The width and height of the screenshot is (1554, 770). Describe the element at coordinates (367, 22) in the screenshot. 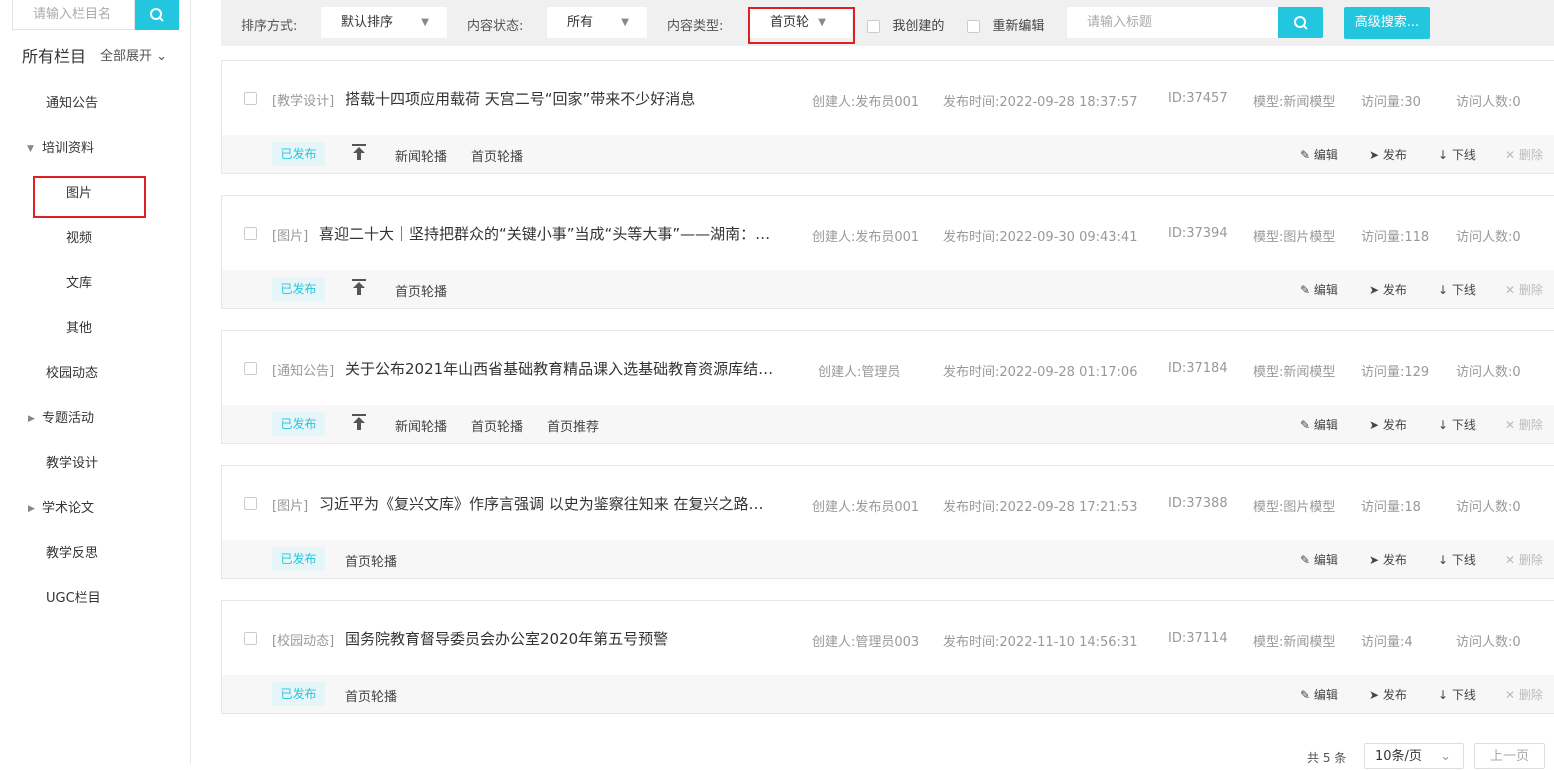

I see `sort-value: 默认排序` at that location.